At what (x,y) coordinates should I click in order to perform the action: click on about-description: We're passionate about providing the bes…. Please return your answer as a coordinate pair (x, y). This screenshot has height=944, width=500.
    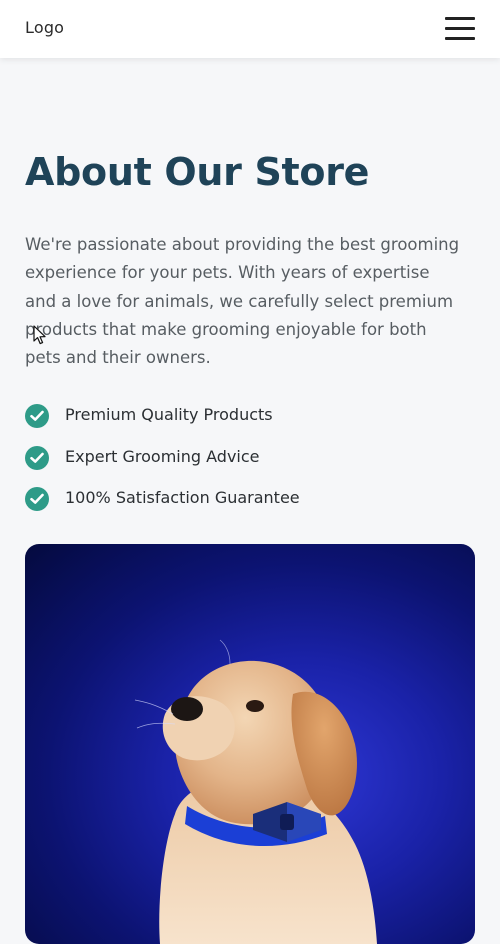
    Looking at the image, I should click on (242, 301).